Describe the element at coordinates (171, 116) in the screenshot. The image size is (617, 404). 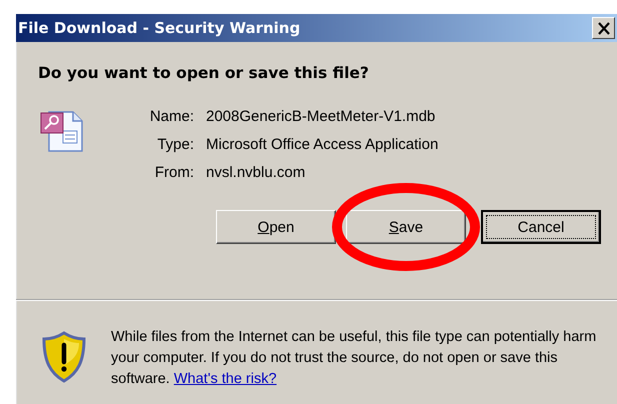
I see `field-label: Name:` at that location.